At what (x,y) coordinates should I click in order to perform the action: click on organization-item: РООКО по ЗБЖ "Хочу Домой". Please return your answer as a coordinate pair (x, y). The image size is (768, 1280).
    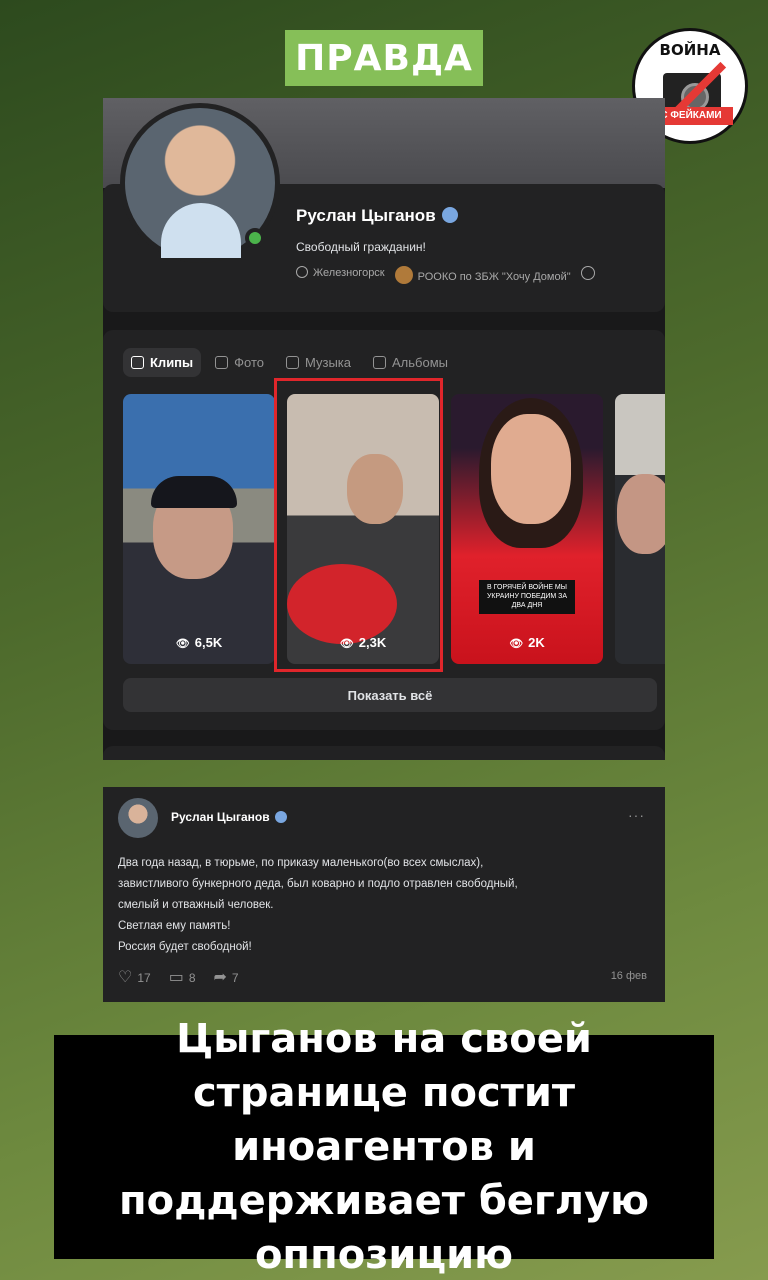
    Looking at the image, I should click on (482, 275).